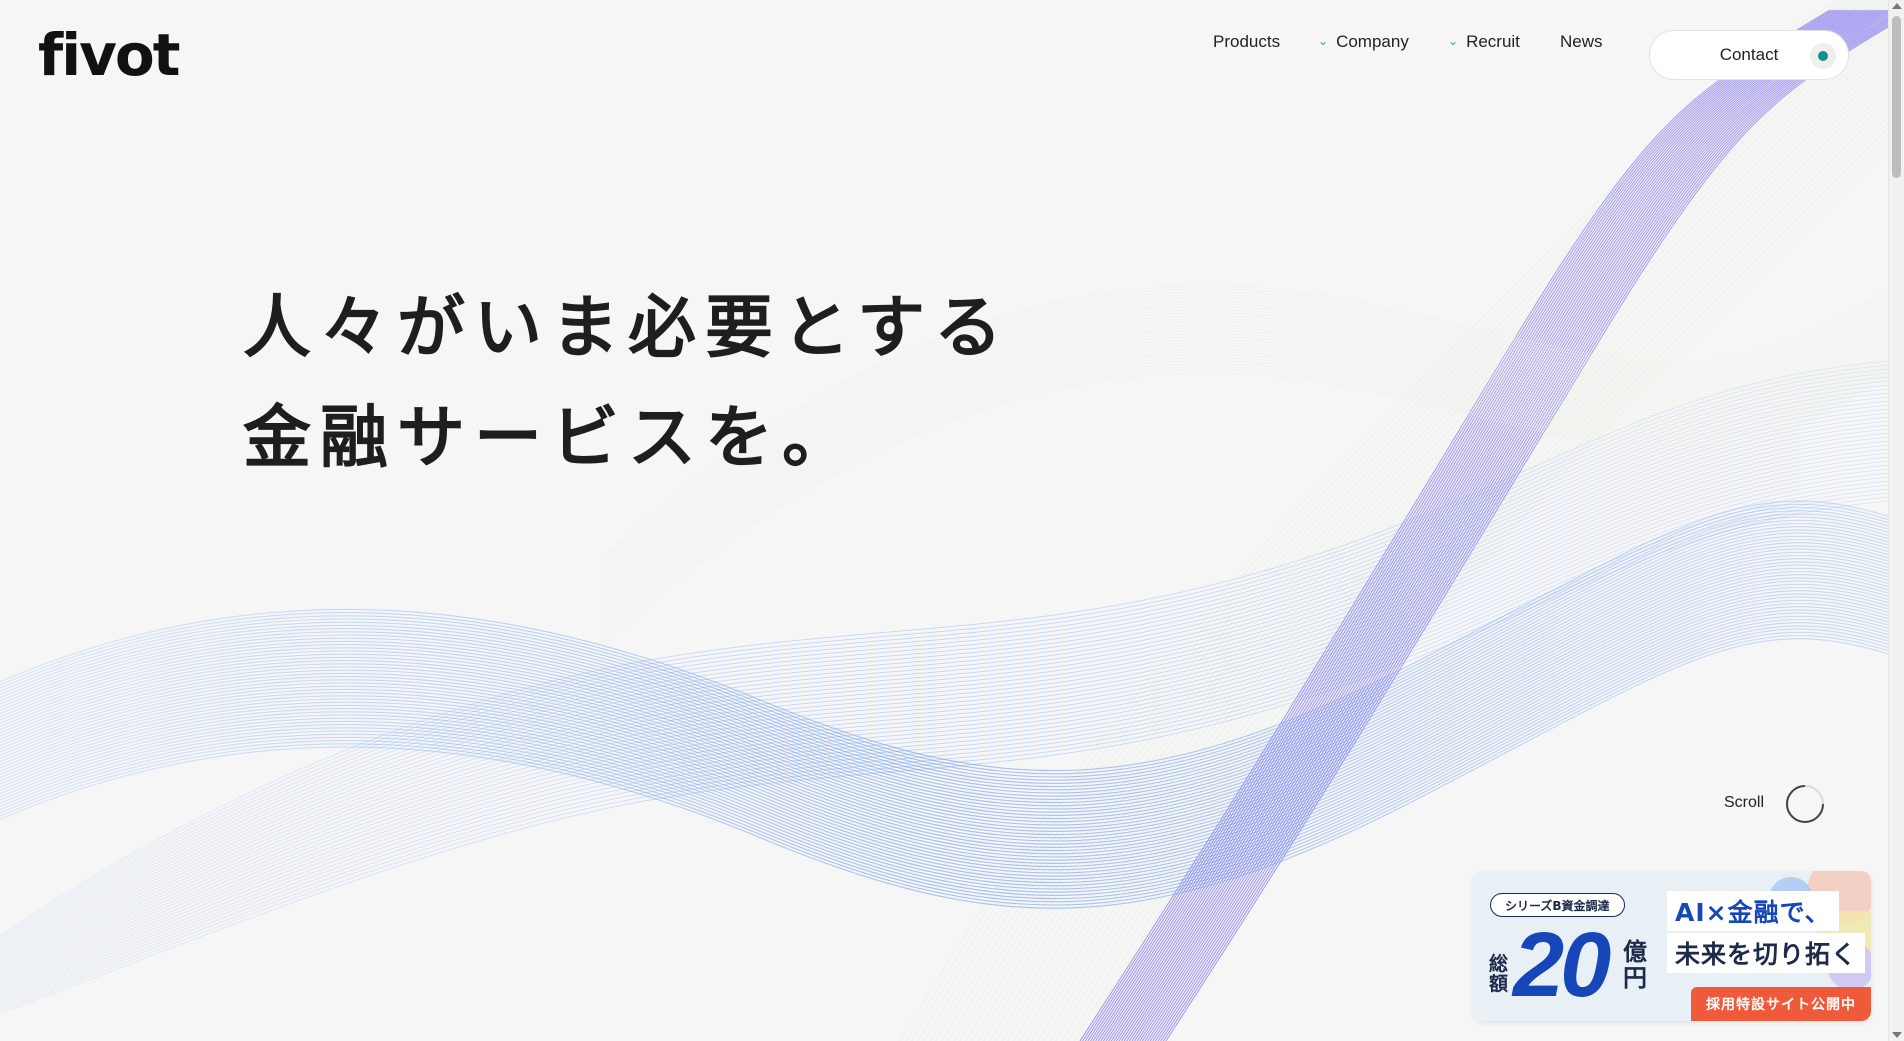 Image resolution: width=1904 pixels, height=1041 pixels. I want to click on nav-news: News, so click(1581, 42).